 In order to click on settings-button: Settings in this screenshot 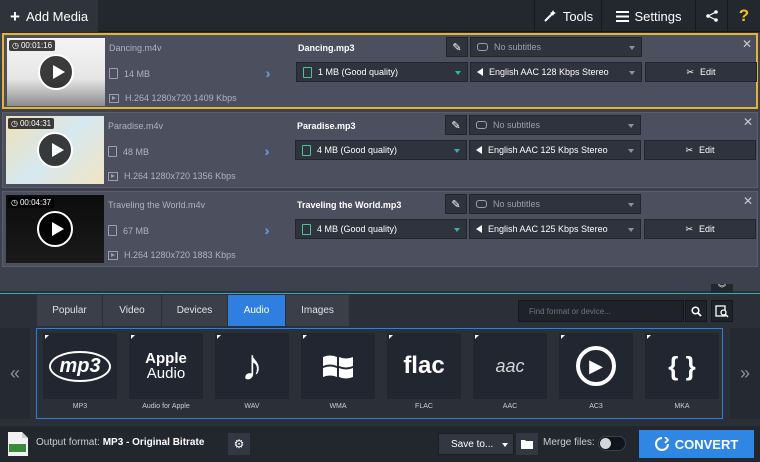, I will do `click(648, 16)`.